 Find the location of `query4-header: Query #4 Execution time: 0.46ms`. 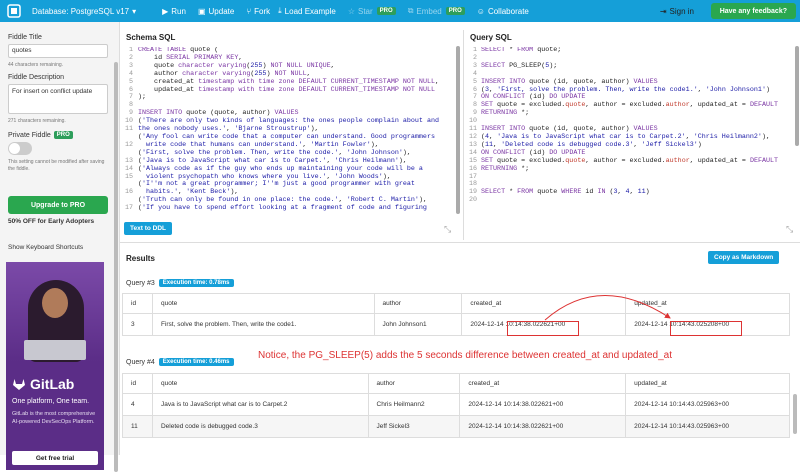

query4-header: Query #4 Execution time: 0.46ms is located at coordinates (180, 362).